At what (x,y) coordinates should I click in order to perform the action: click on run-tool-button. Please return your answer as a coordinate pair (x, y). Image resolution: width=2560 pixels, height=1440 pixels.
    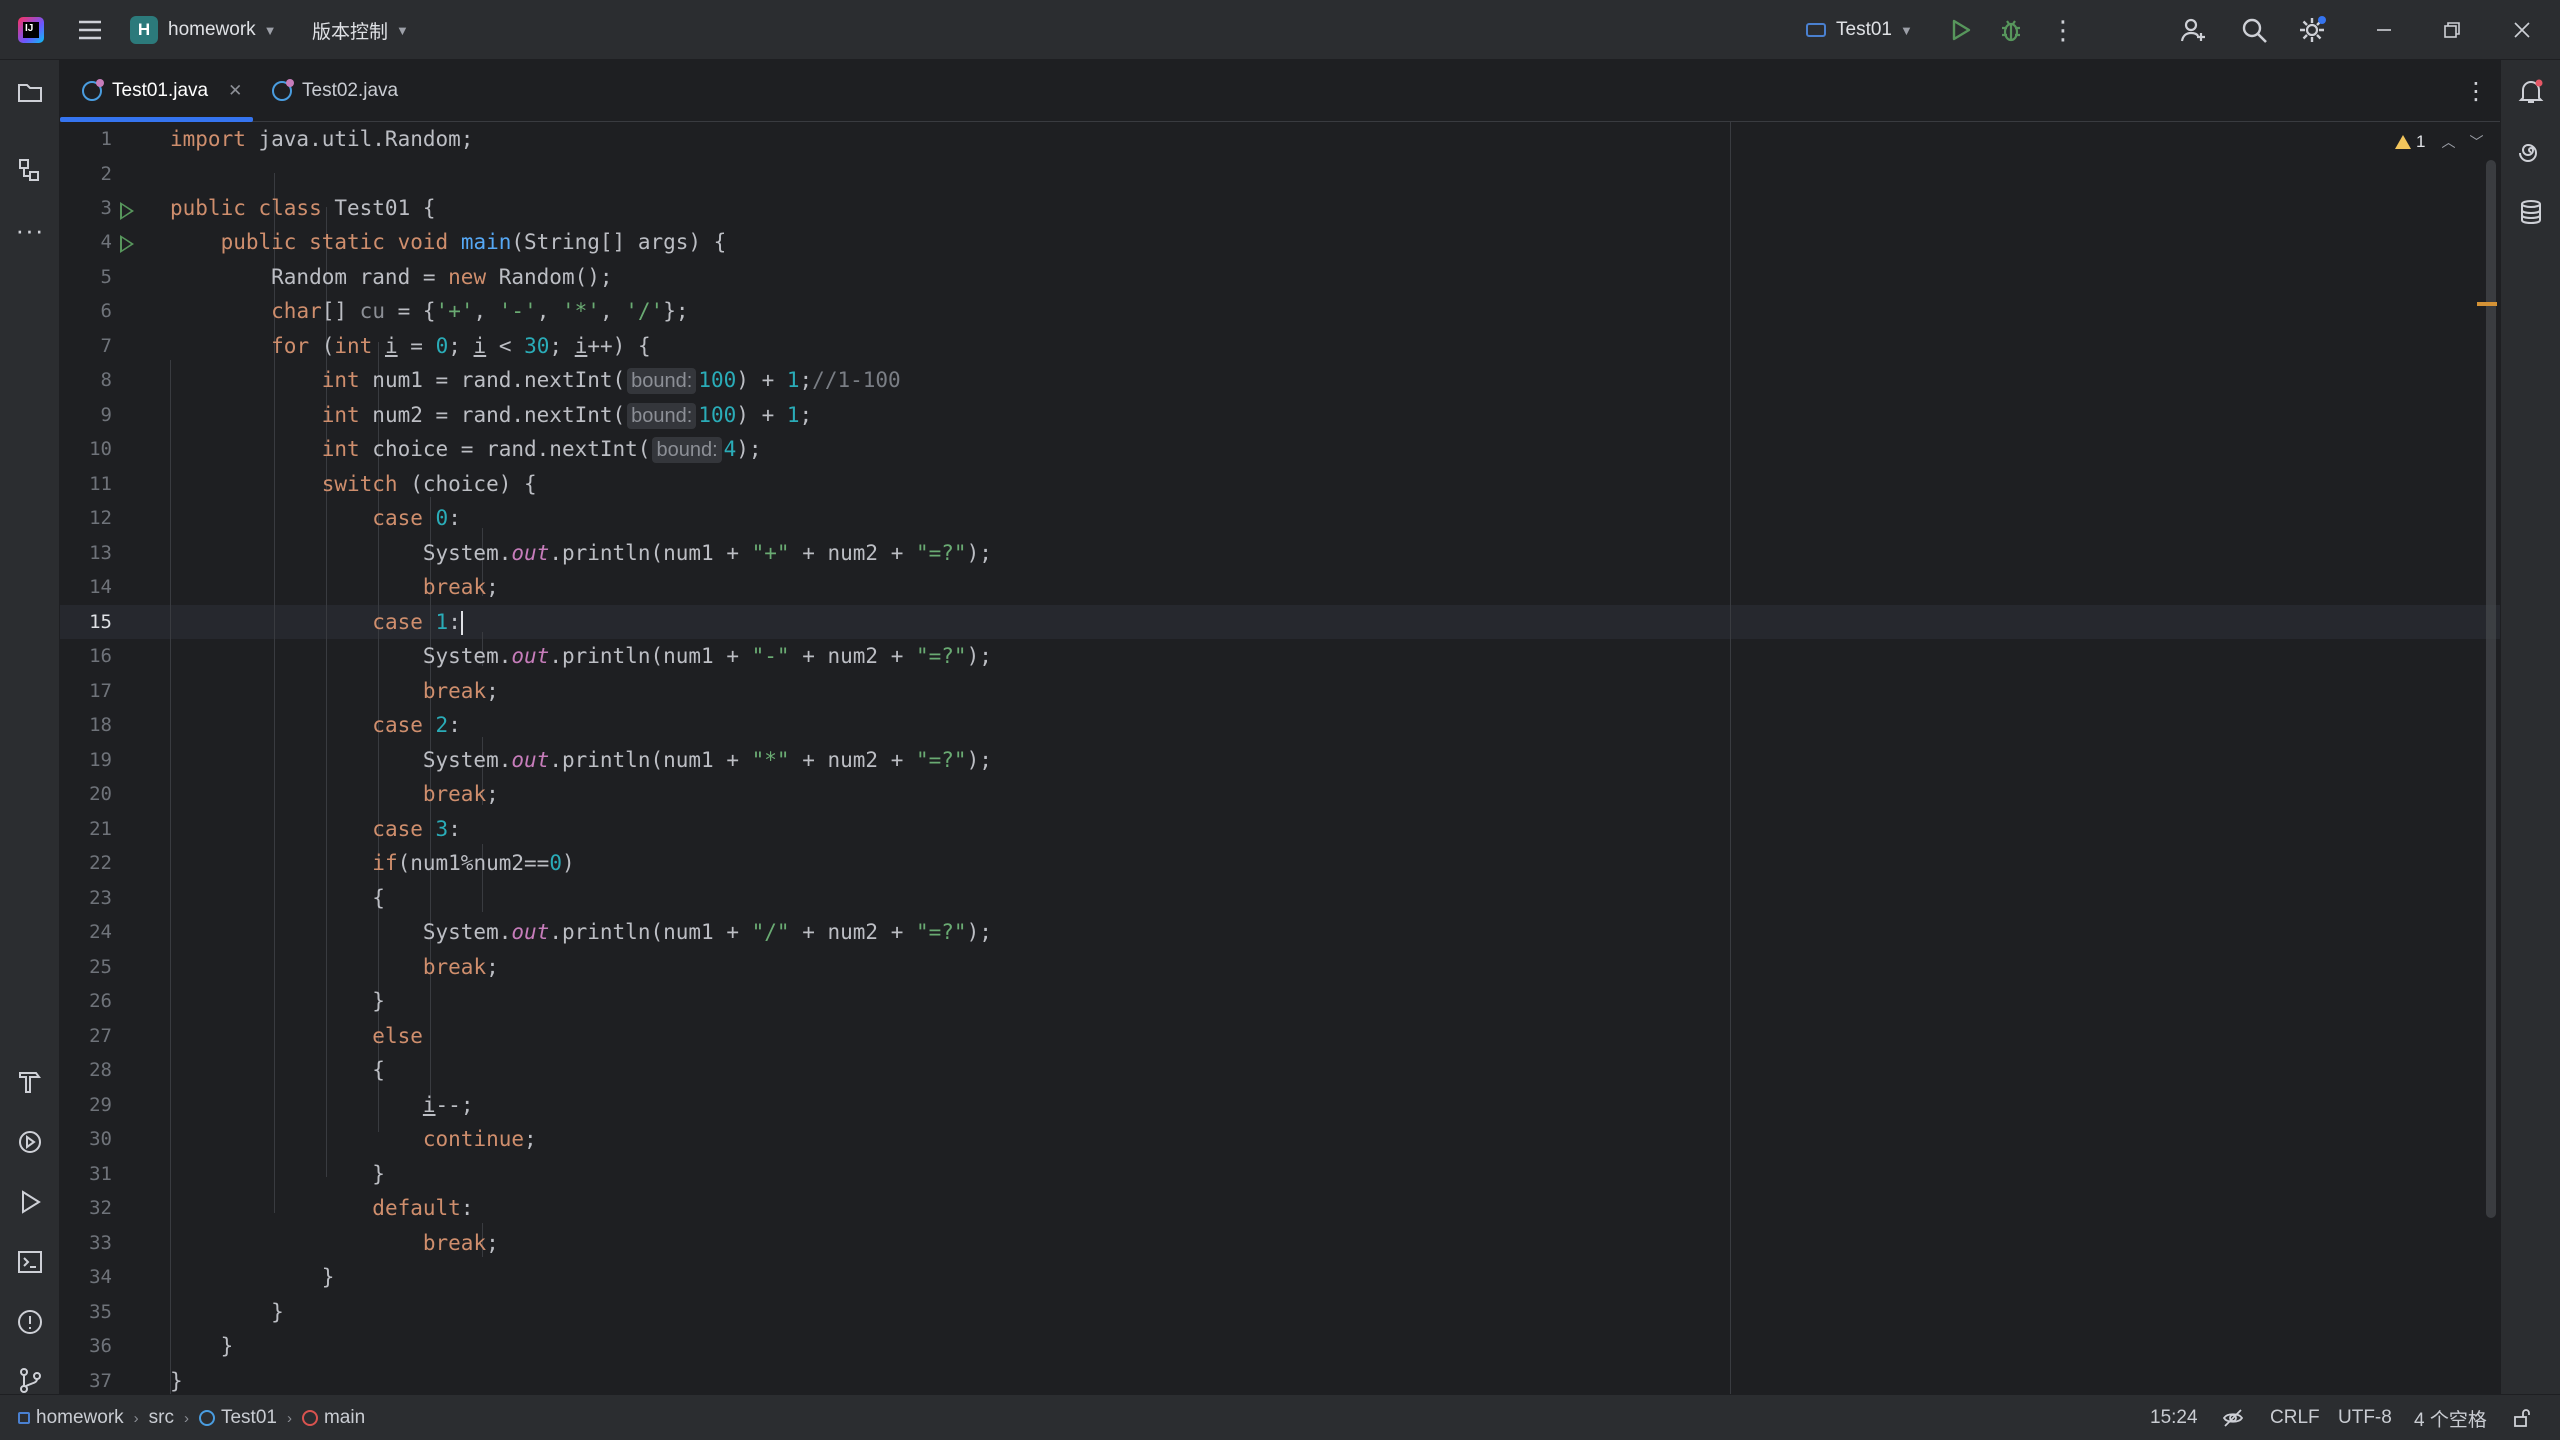
    Looking at the image, I should click on (30, 1202).